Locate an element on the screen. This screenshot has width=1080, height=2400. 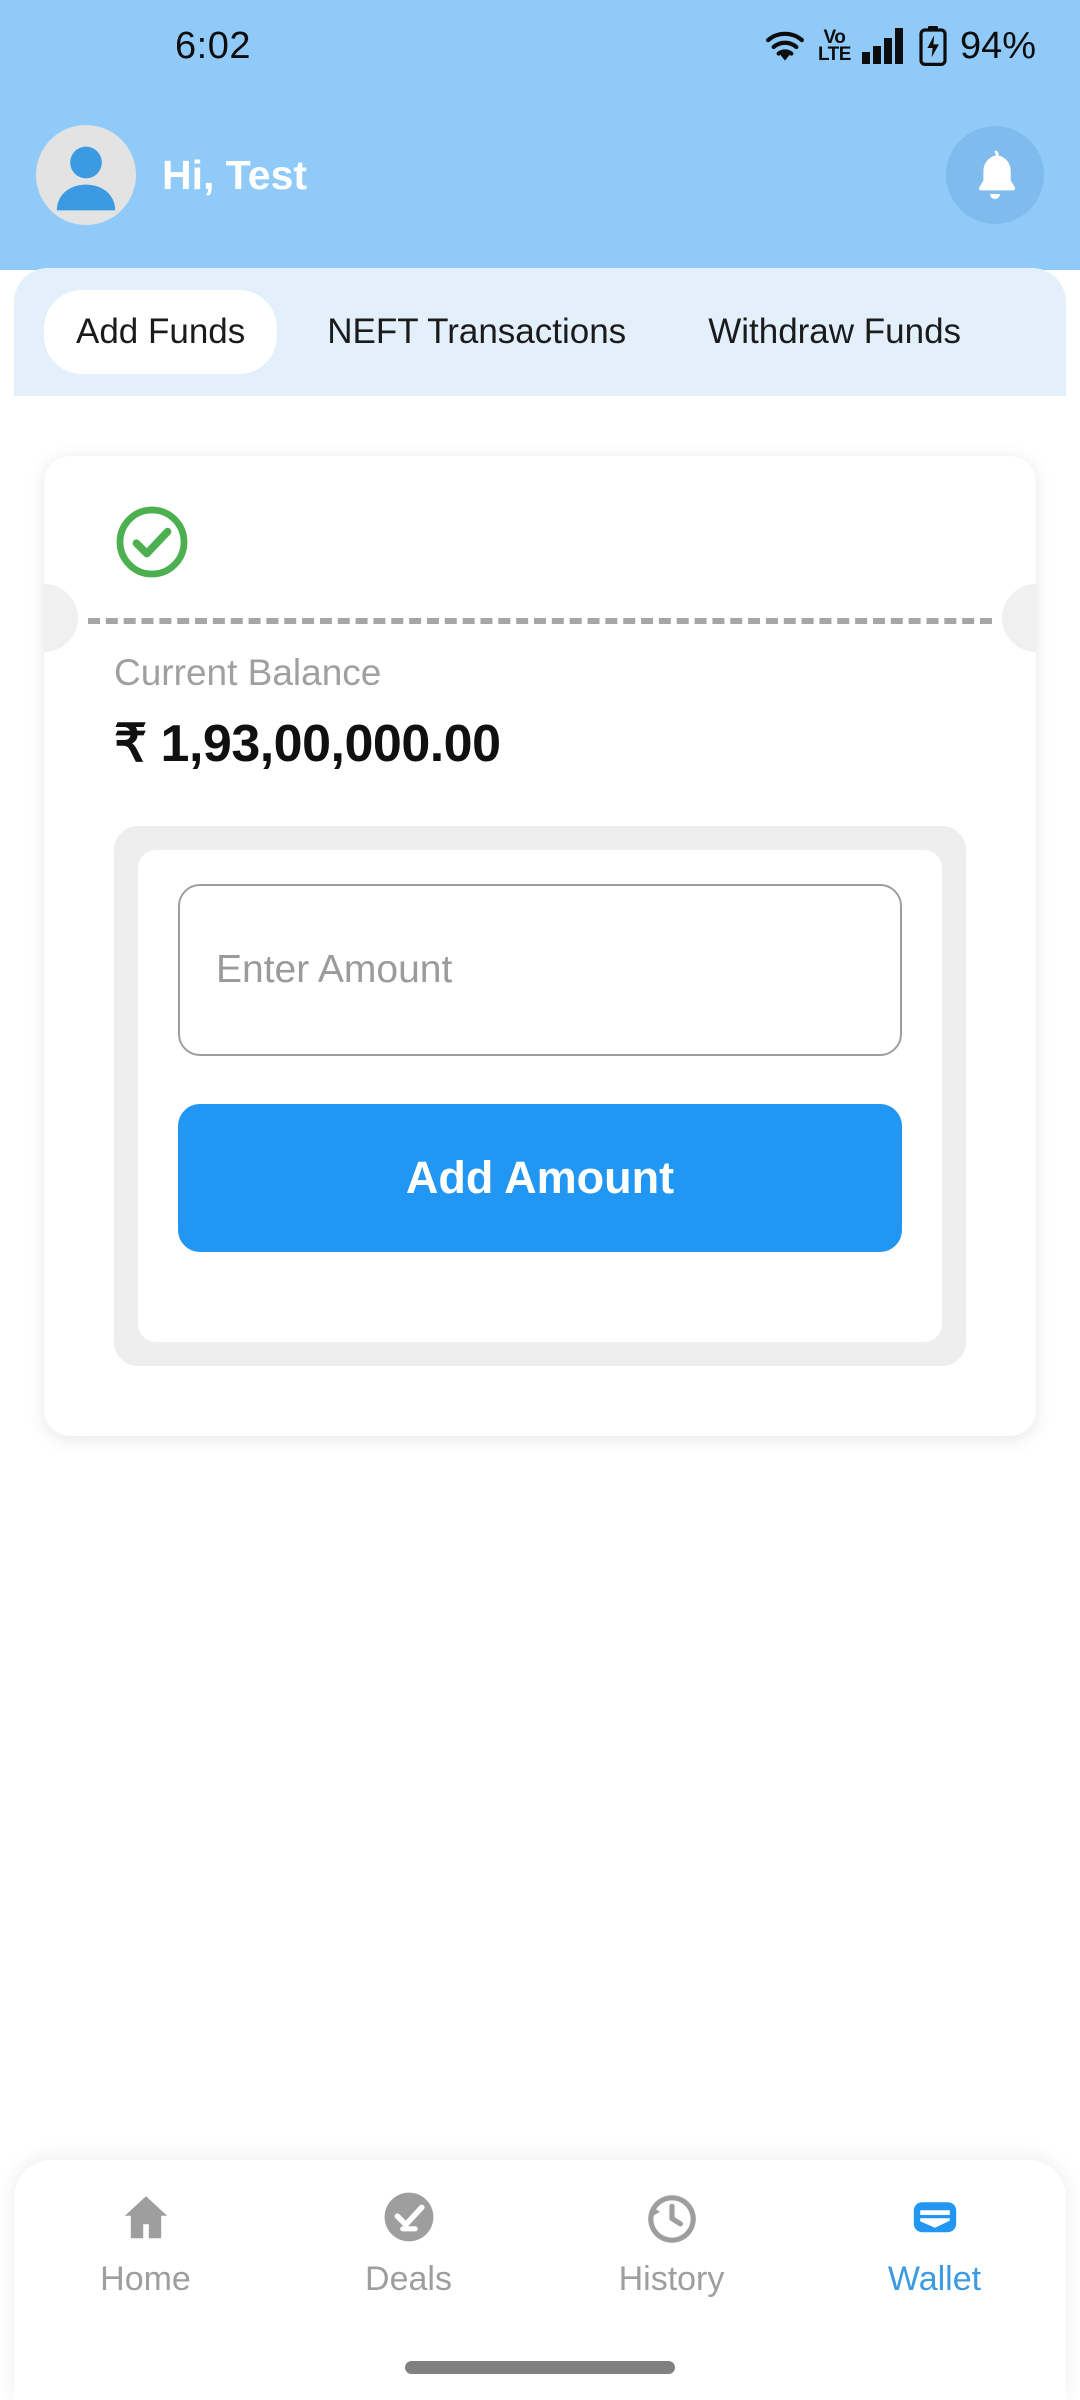
nav-item-deals: Deals is located at coordinates (409, 2242).